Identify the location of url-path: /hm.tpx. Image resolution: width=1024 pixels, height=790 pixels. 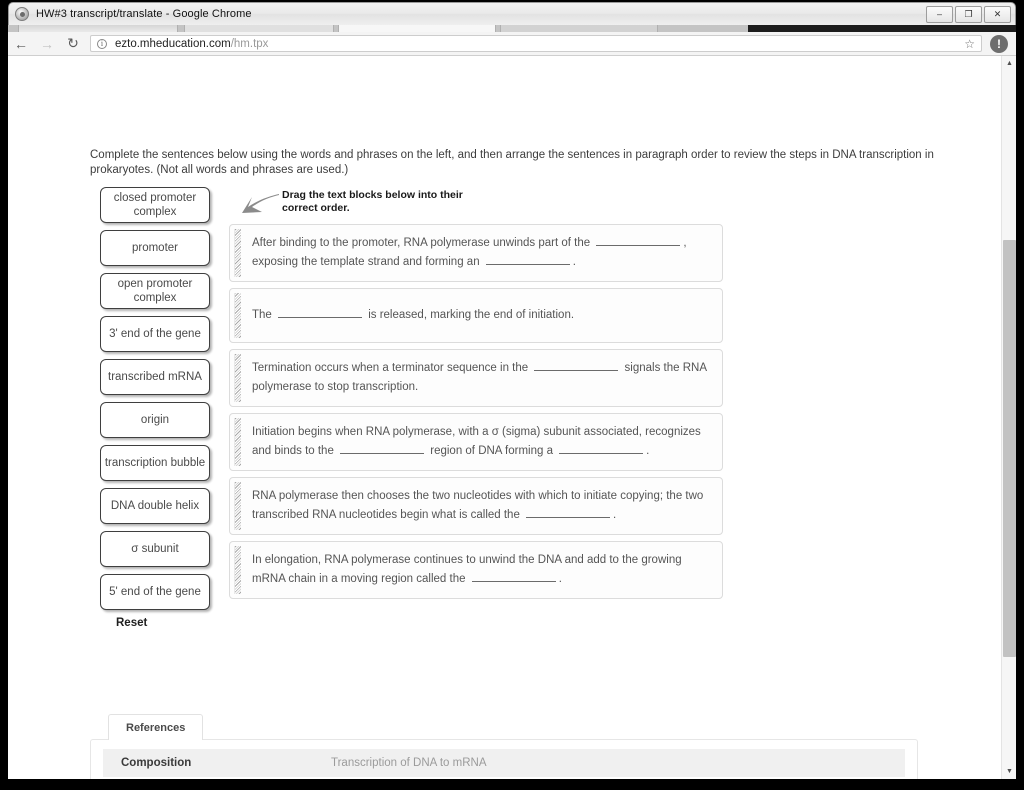
(249, 43).